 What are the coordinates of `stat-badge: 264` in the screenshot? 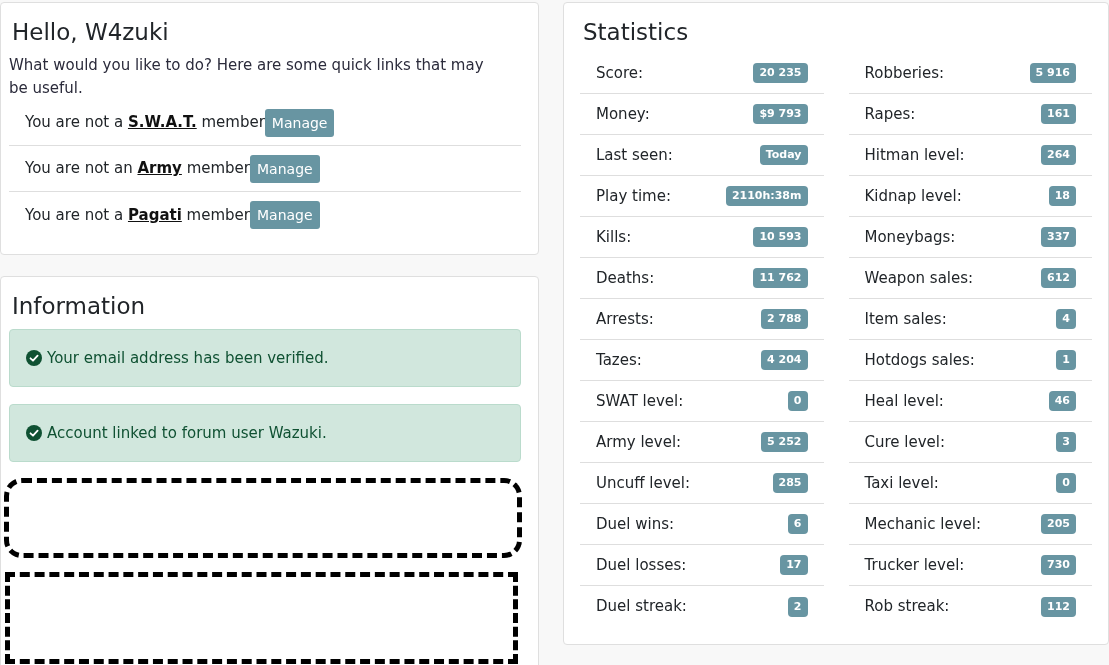 It's located at (1058, 155).